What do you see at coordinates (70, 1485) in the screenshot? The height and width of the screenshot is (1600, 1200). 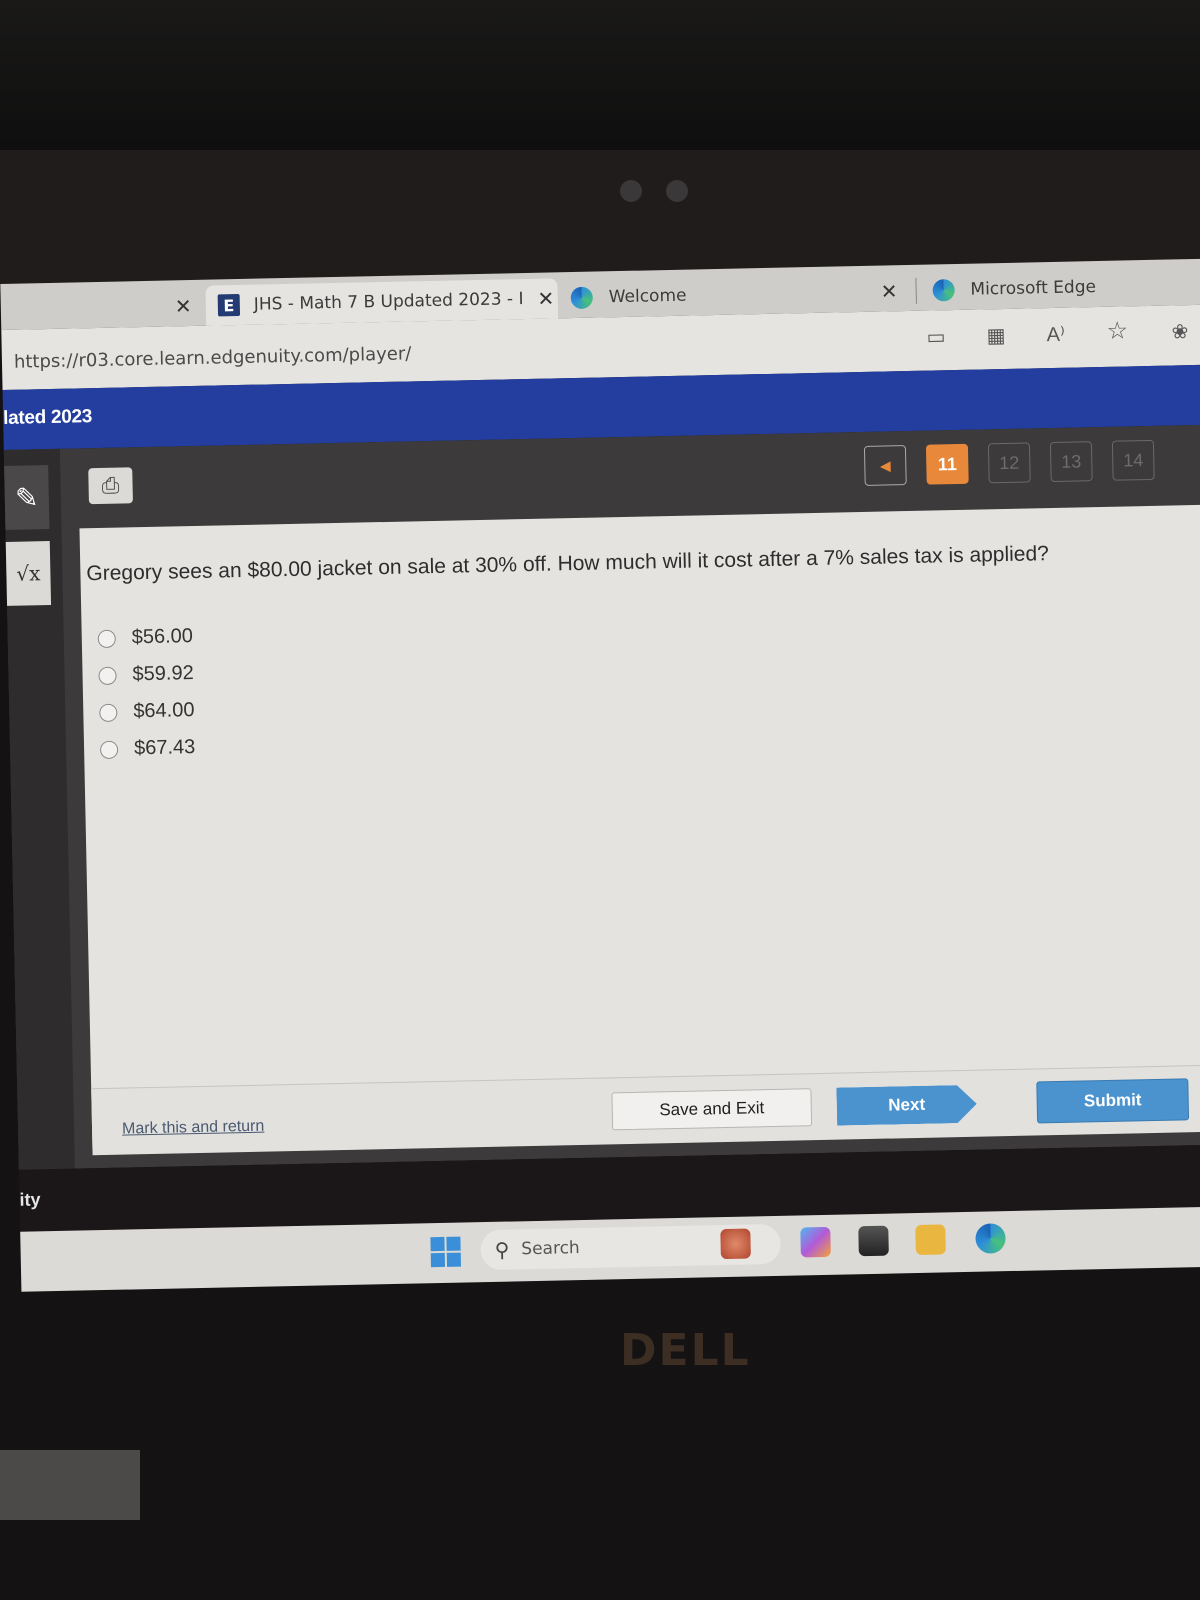 I see `bezel-edge` at bounding box center [70, 1485].